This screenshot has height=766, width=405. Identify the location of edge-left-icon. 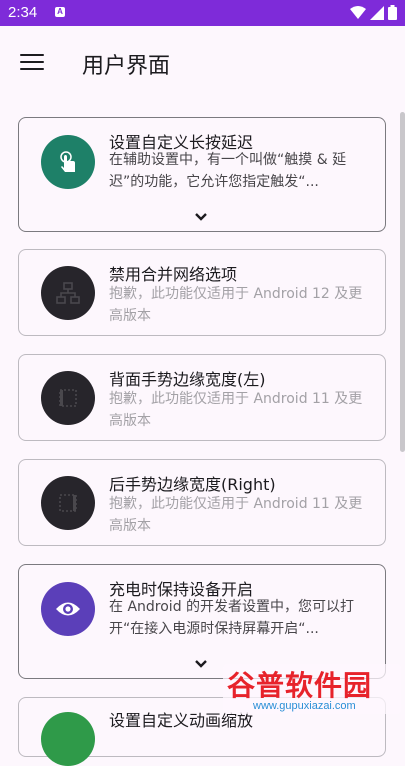
(68, 398).